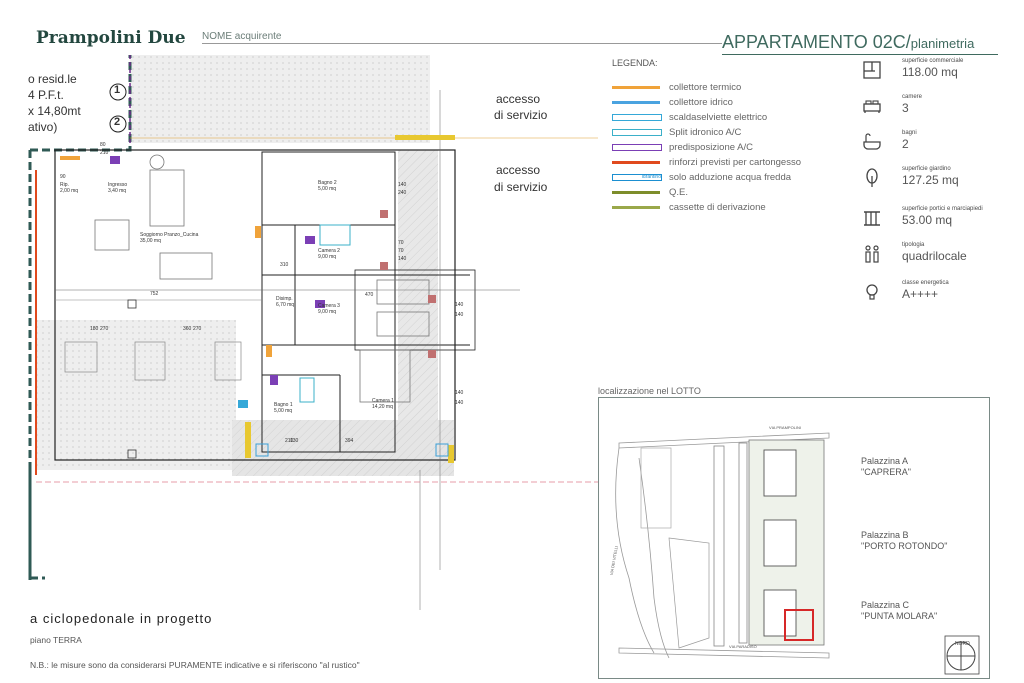 This screenshot has width=1024, height=683. Describe the element at coordinates (118, 188) in the screenshot. I see `room-label-entrance: Ingresso 3,40 mq` at that location.